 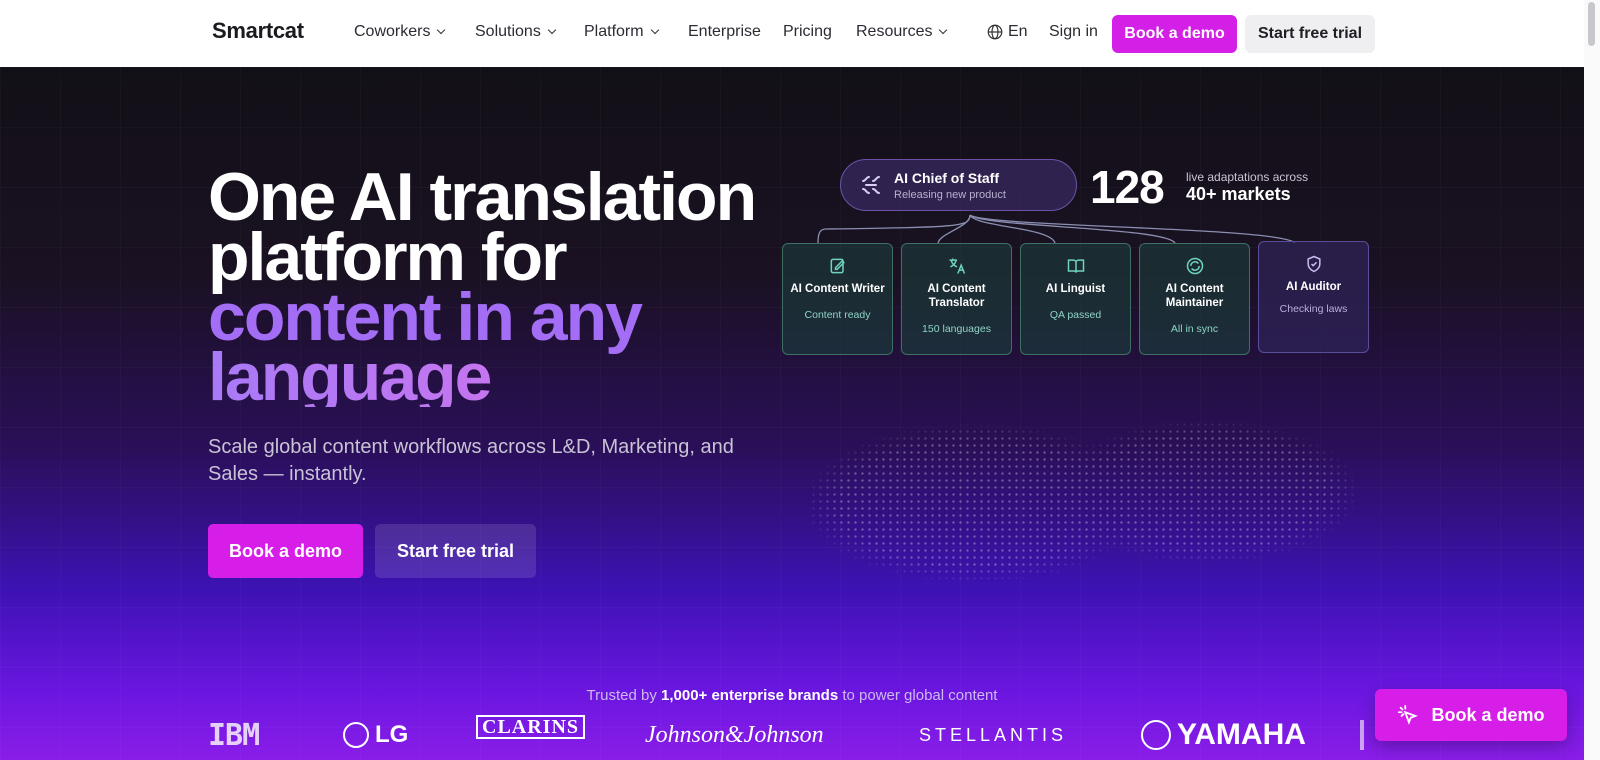 What do you see at coordinates (621, 695) in the screenshot?
I see `trusted-prefix: Trusted by` at bounding box center [621, 695].